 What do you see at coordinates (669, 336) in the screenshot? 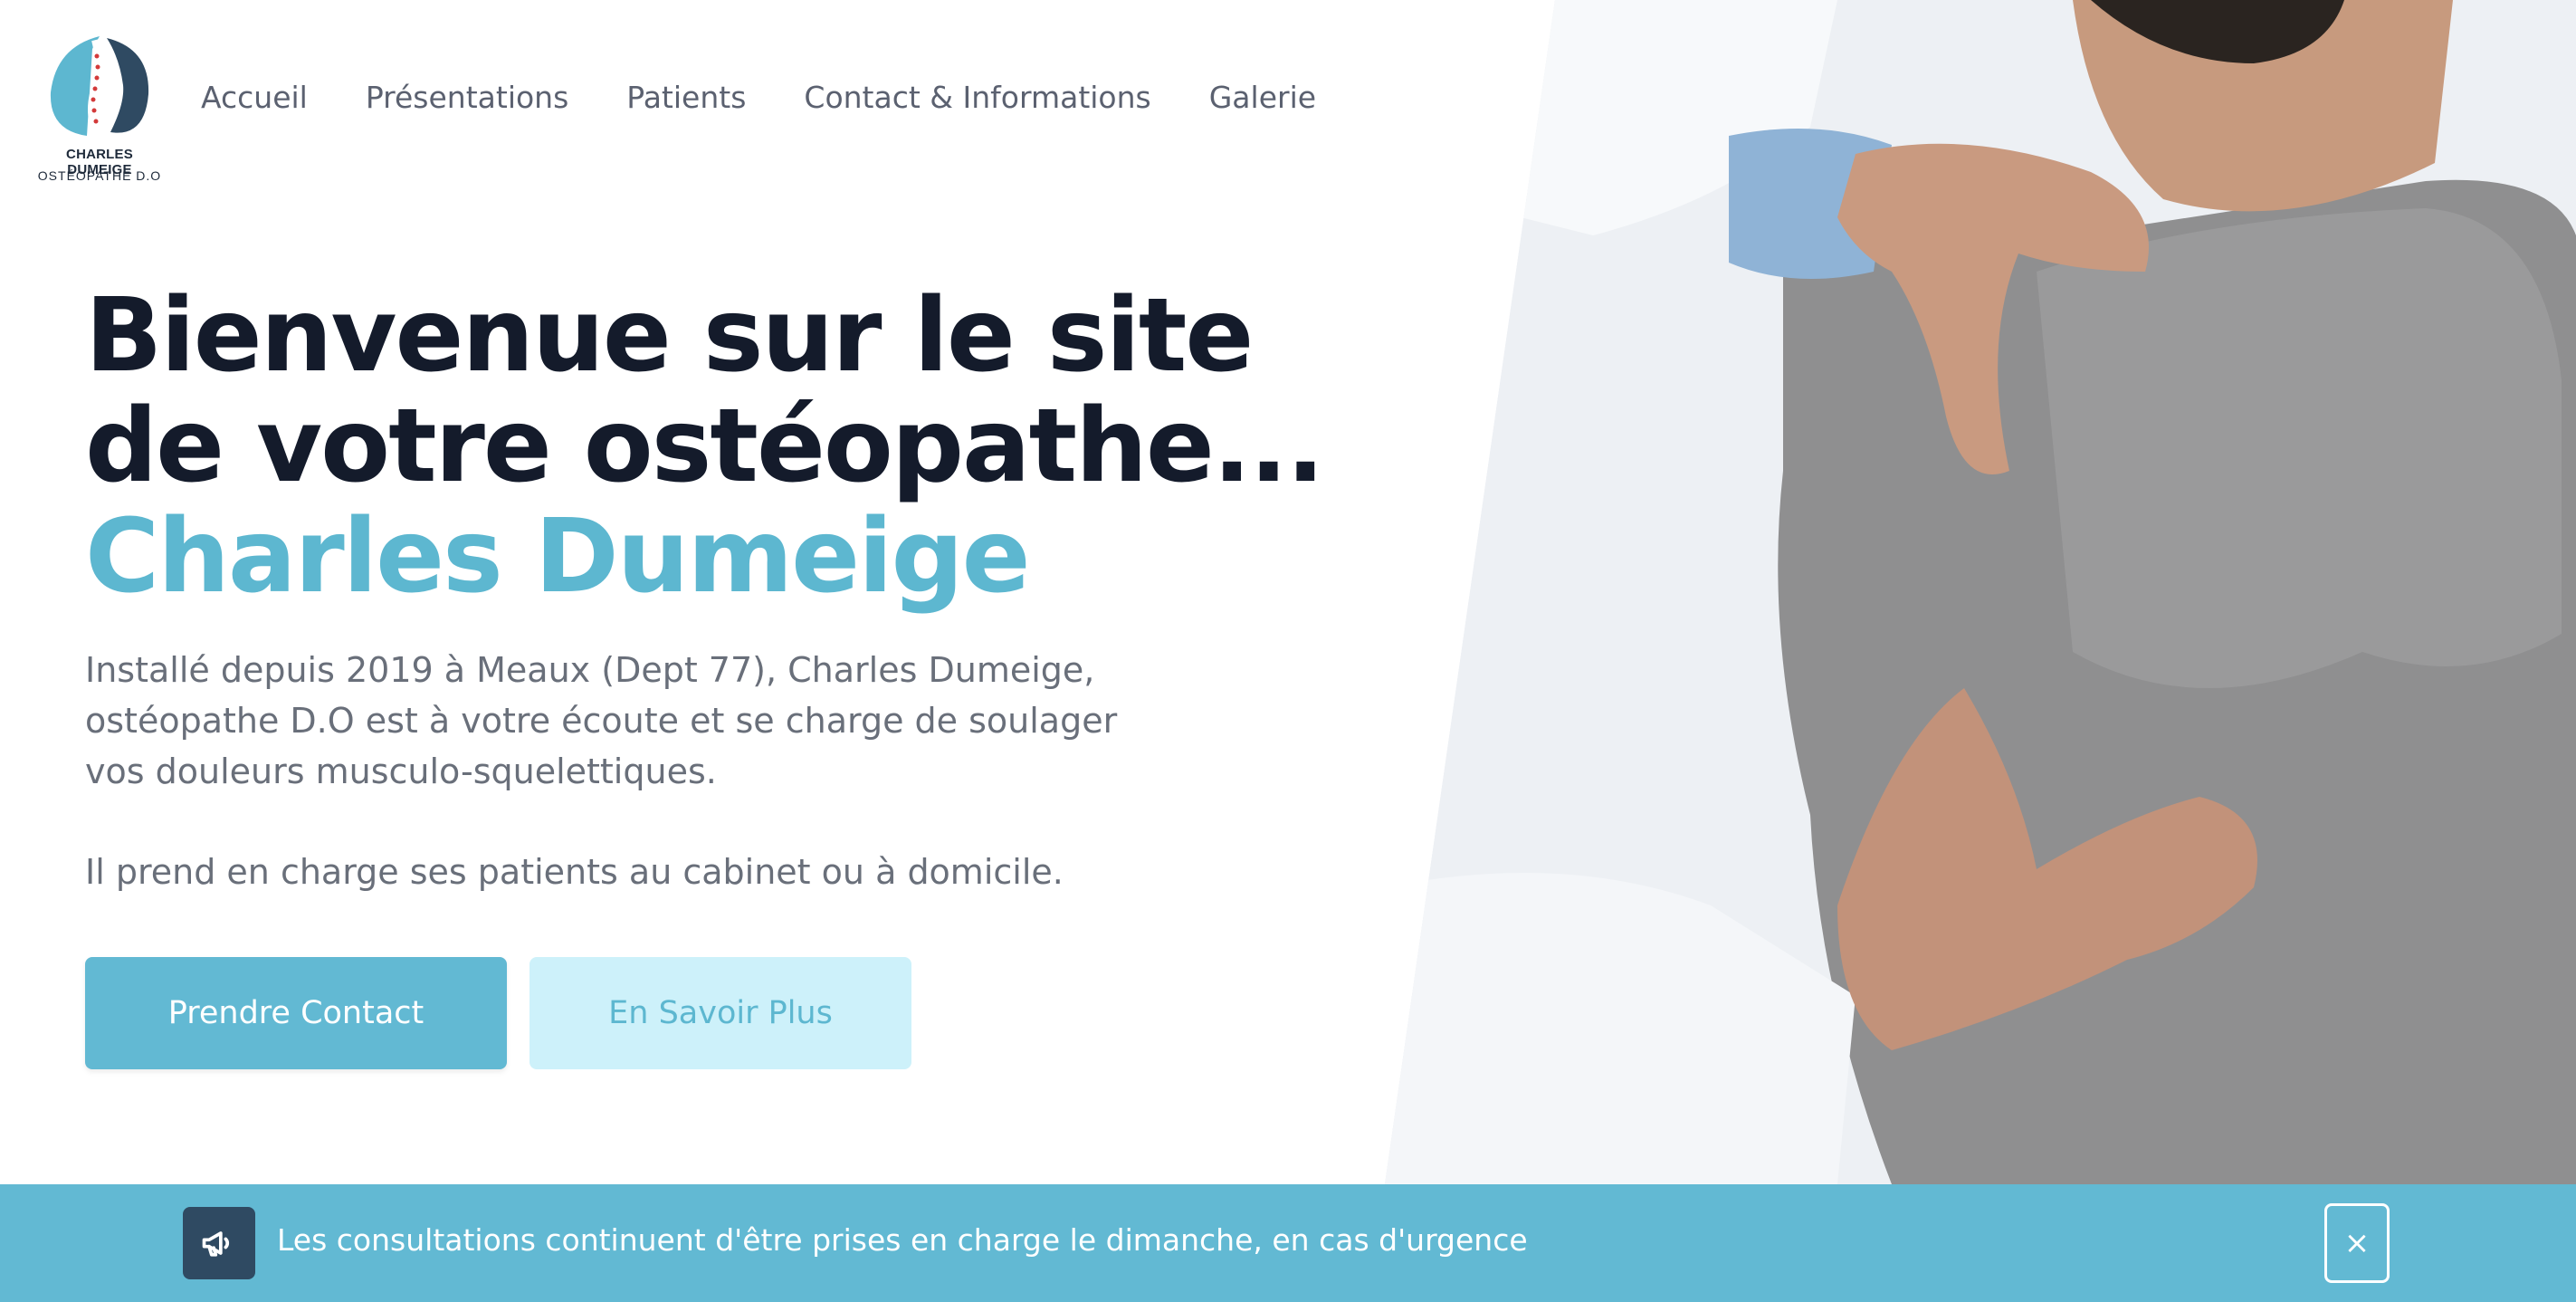
I see `hero-title-line1: Bienvenue sur le site` at bounding box center [669, 336].